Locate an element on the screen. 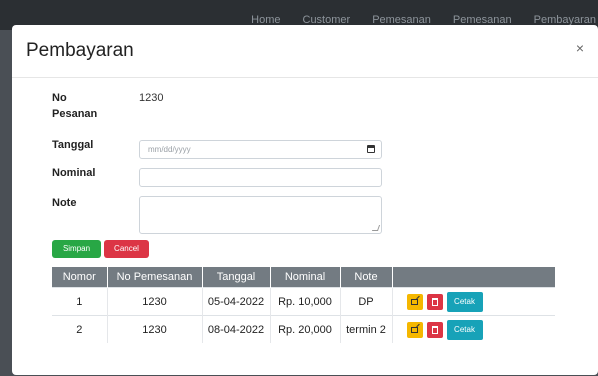 The width and height of the screenshot is (598, 376). cell-nomor: 2 is located at coordinates (80, 329).